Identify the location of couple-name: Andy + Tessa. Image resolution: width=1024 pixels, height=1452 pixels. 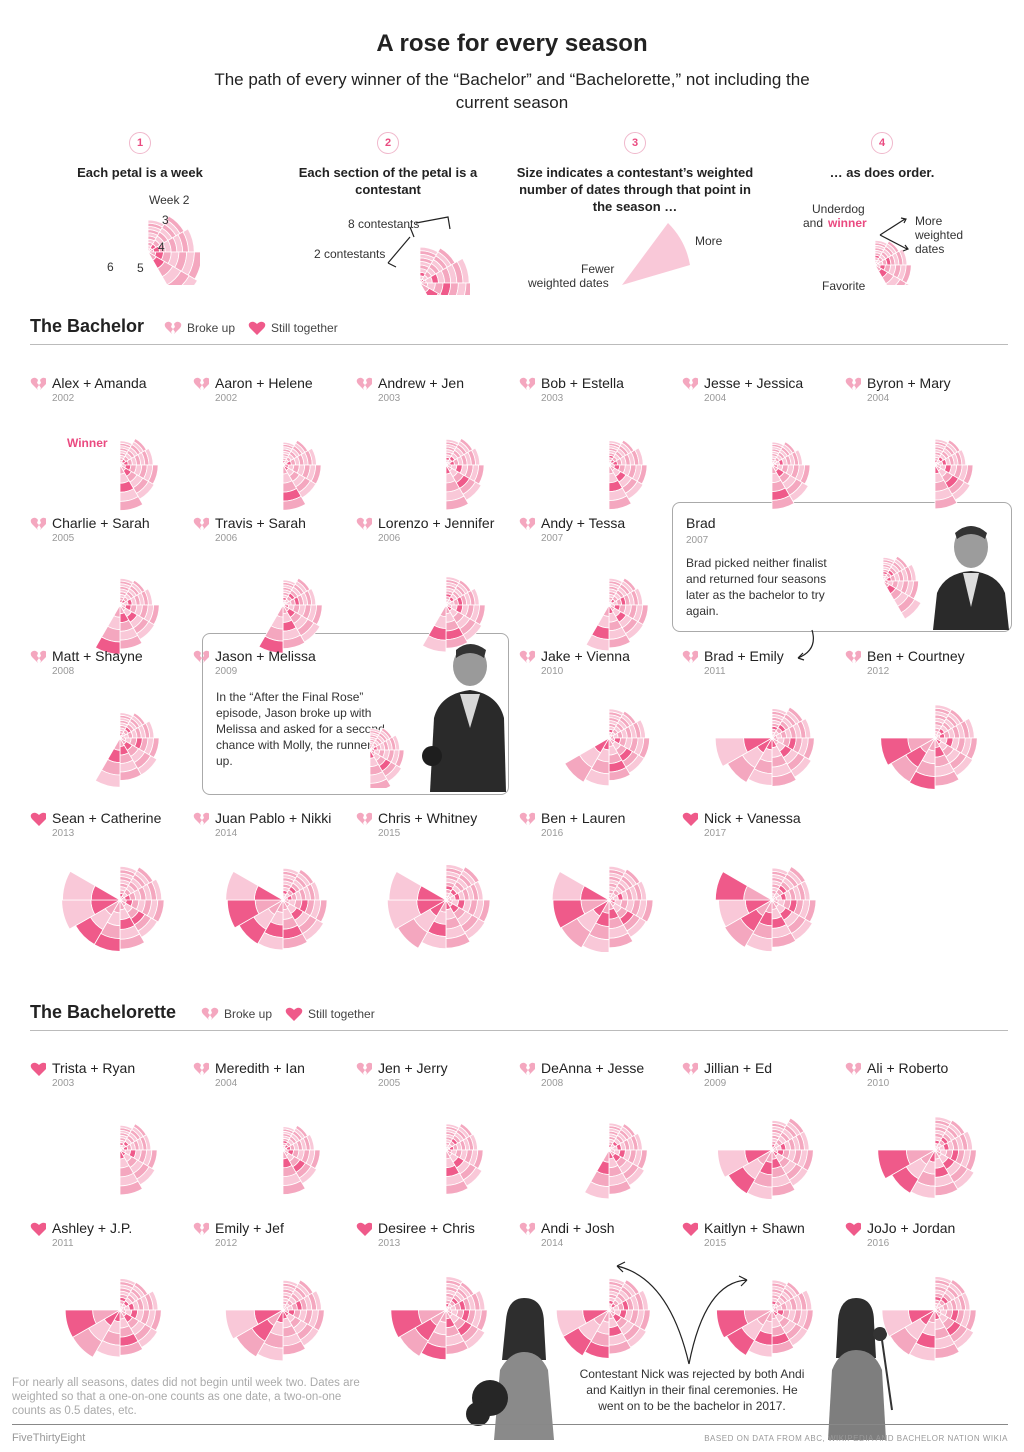
(583, 523).